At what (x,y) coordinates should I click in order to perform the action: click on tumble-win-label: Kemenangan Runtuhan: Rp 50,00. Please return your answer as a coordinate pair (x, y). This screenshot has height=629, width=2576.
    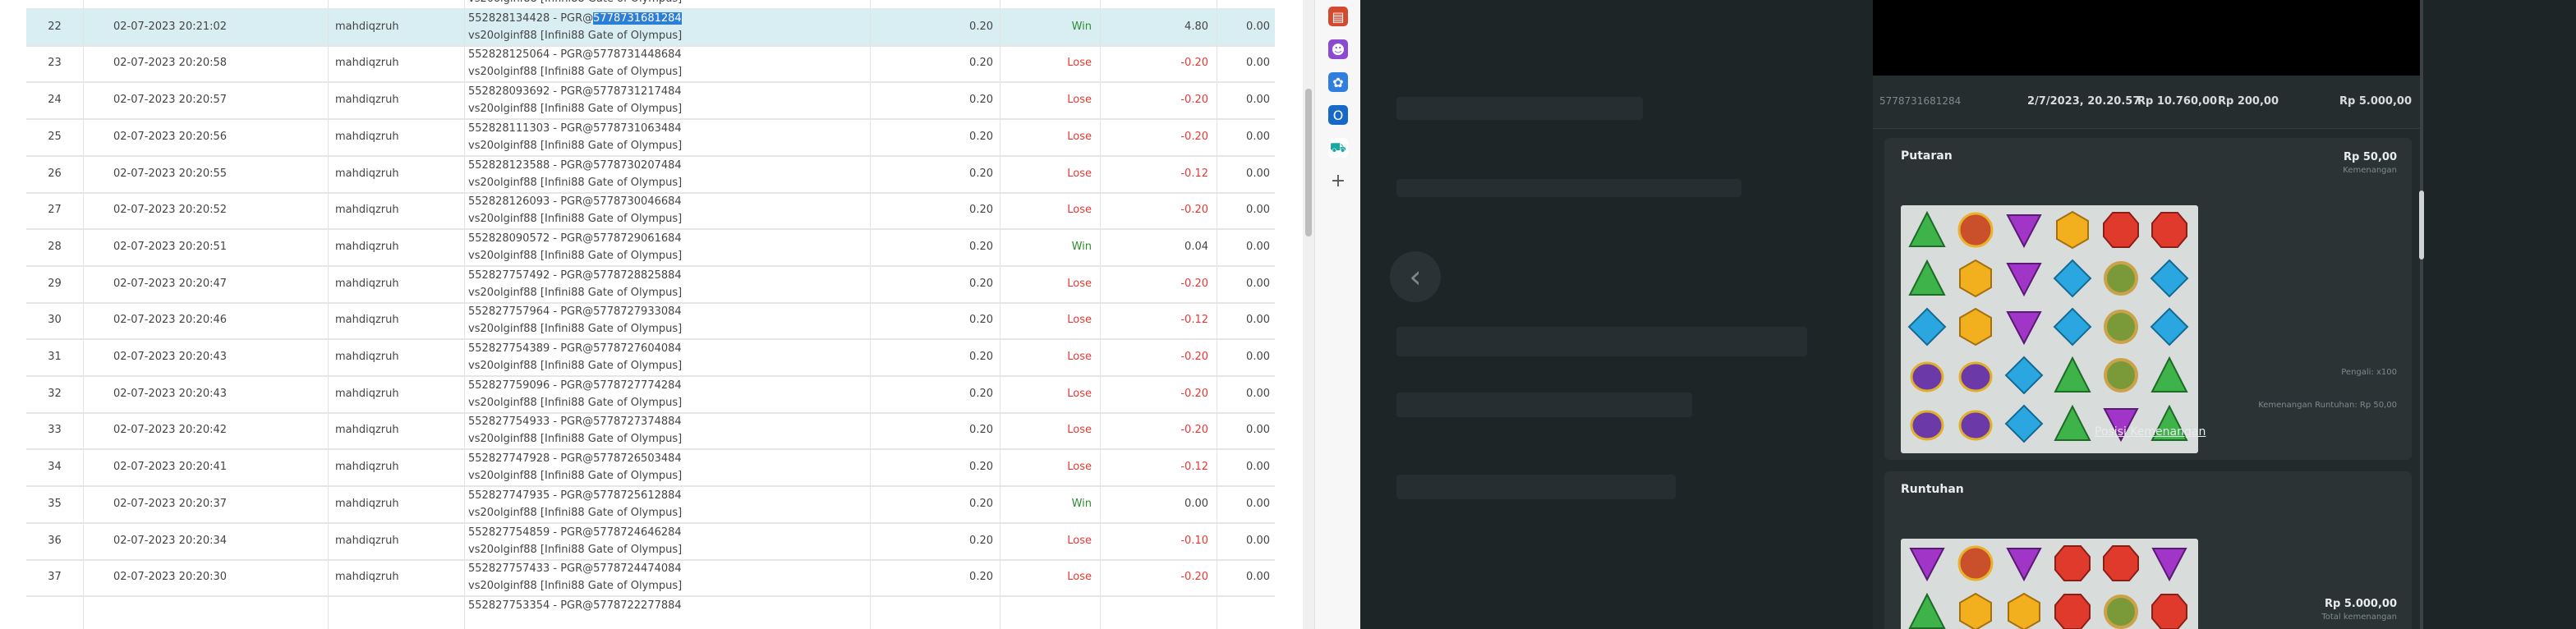
    Looking at the image, I should click on (2327, 405).